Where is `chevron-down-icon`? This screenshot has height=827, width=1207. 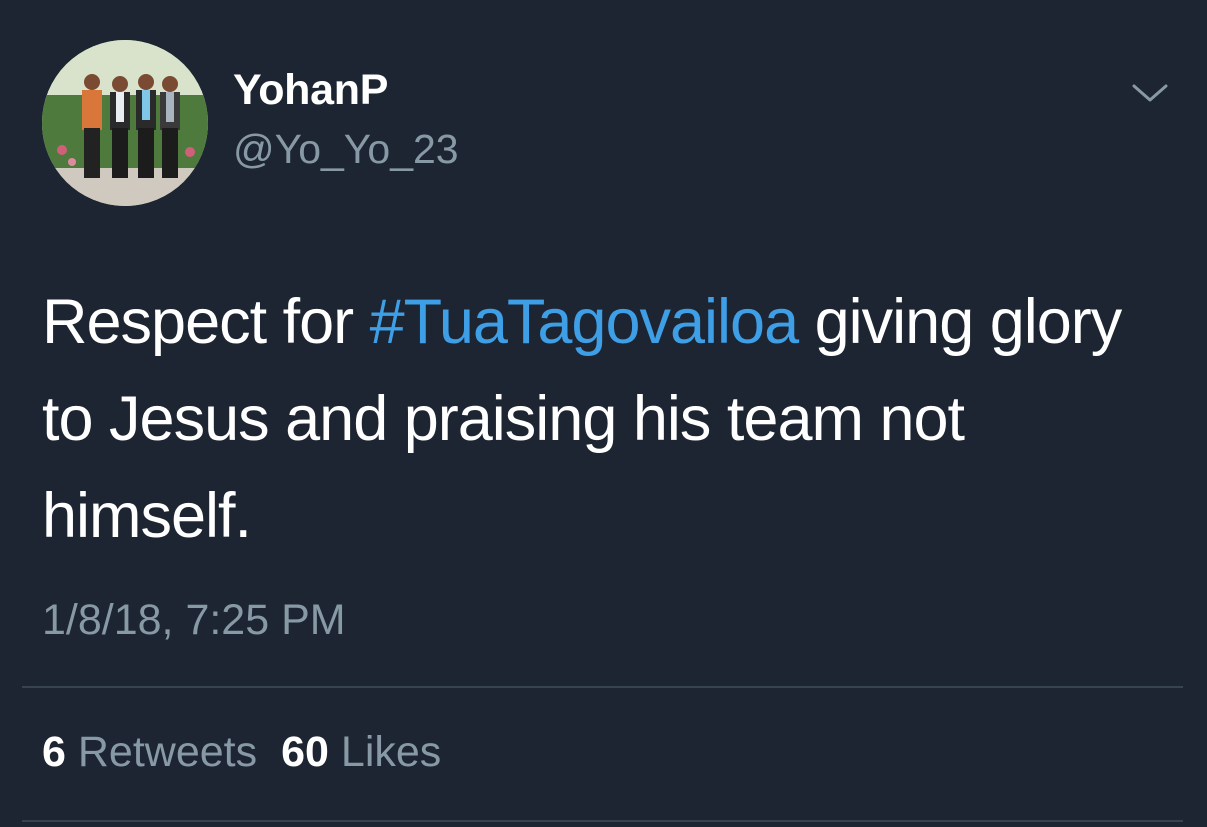
chevron-down-icon is located at coordinates (1150, 93).